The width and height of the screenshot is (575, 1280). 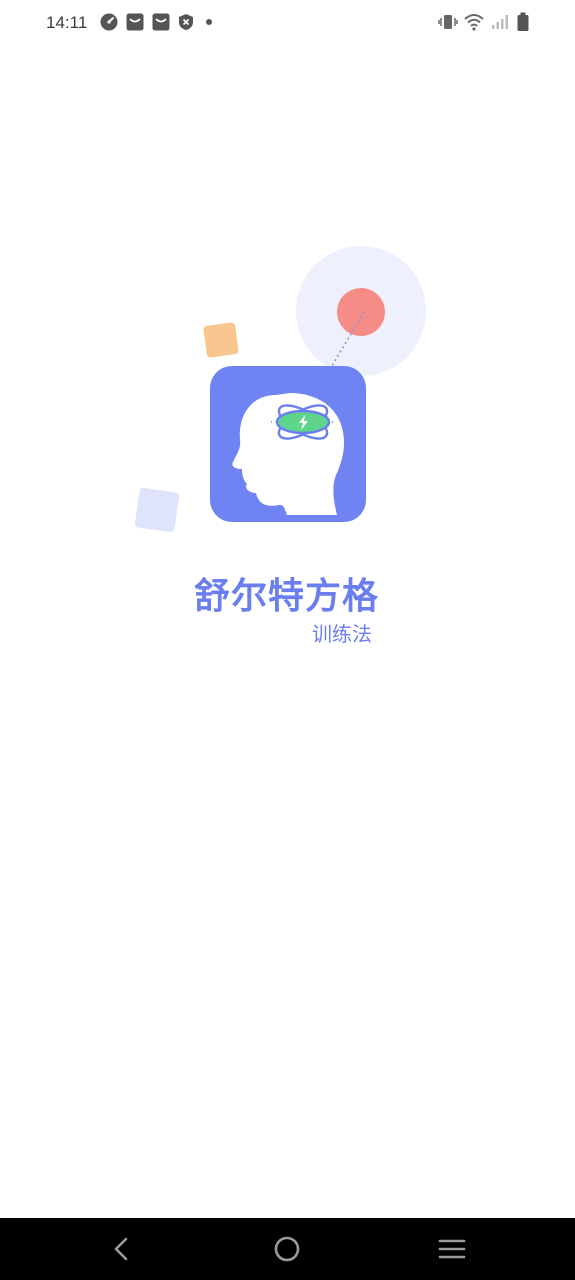 I want to click on back-icon, so click(x=121, y=1249).